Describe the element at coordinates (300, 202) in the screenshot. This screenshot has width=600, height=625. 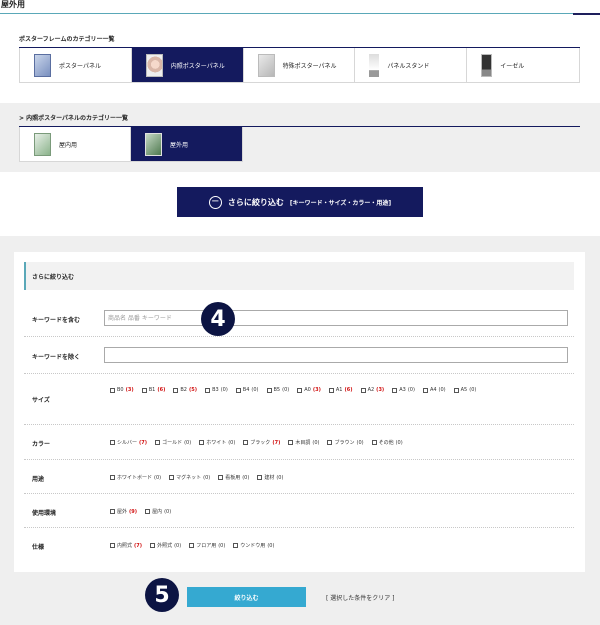
I see `refine-toggle-button: − さらに絞り込む [キーワード・サイズ・カラー・用途]` at that location.